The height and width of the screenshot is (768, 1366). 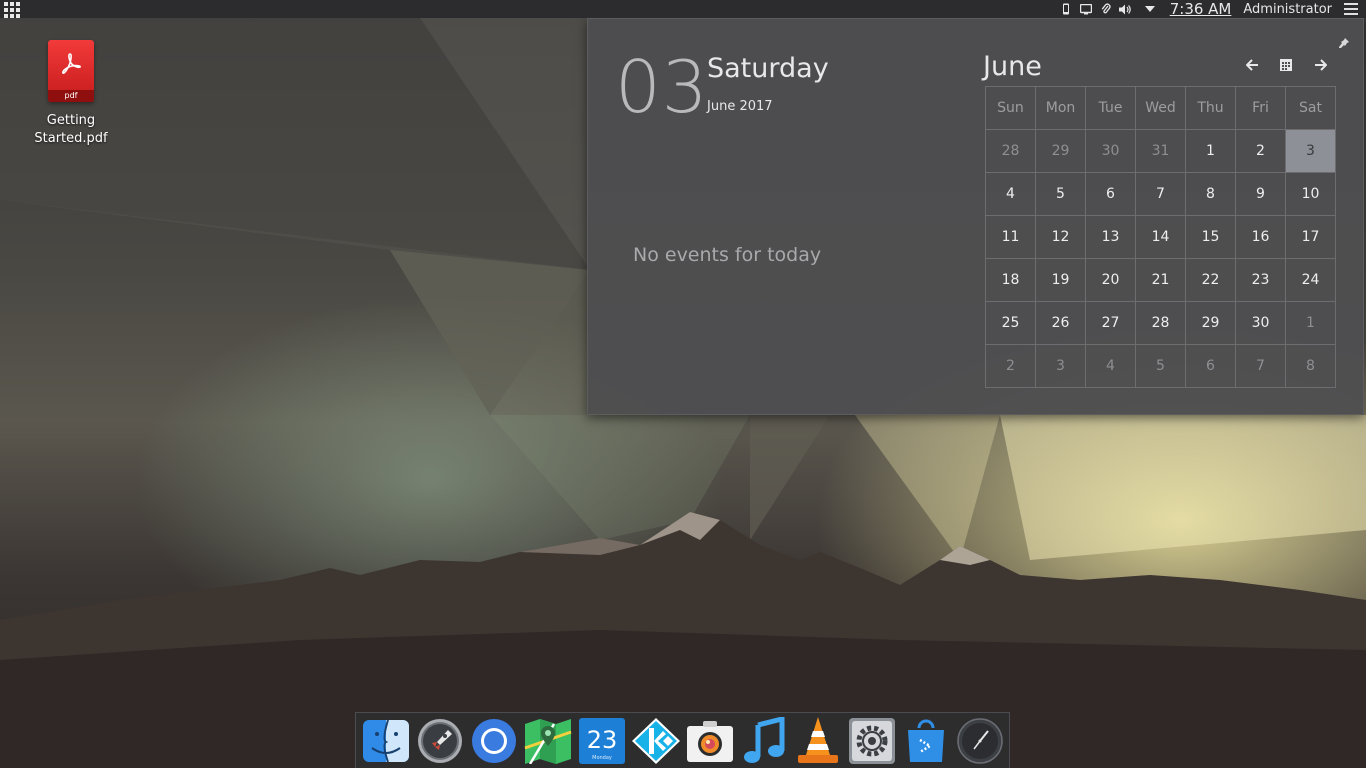 I want to click on calendar-grid-icon, so click(x=1286, y=65).